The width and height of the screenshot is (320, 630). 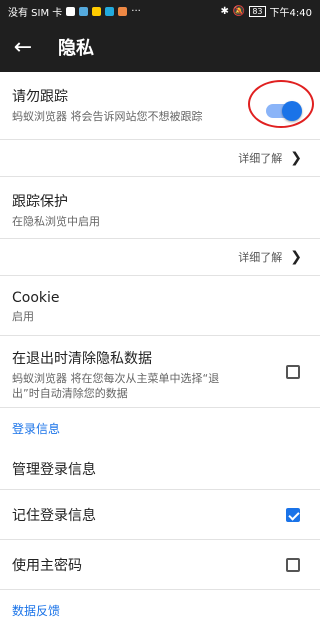 What do you see at coordinates (40, 97) in the screenshot?
I see `do-not-track-title: 请勿跟踪` at bounding box center [40, 97].